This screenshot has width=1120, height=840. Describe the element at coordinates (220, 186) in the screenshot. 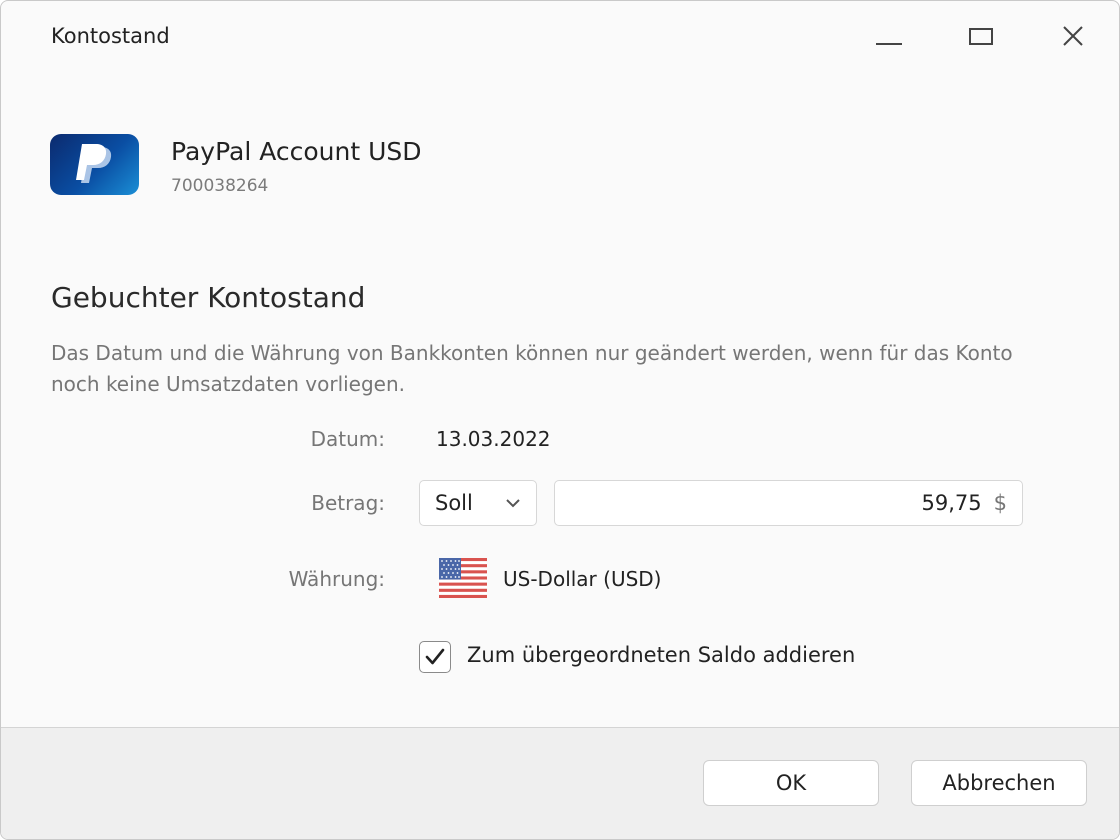

I see `account-number: 700038264` at that location.